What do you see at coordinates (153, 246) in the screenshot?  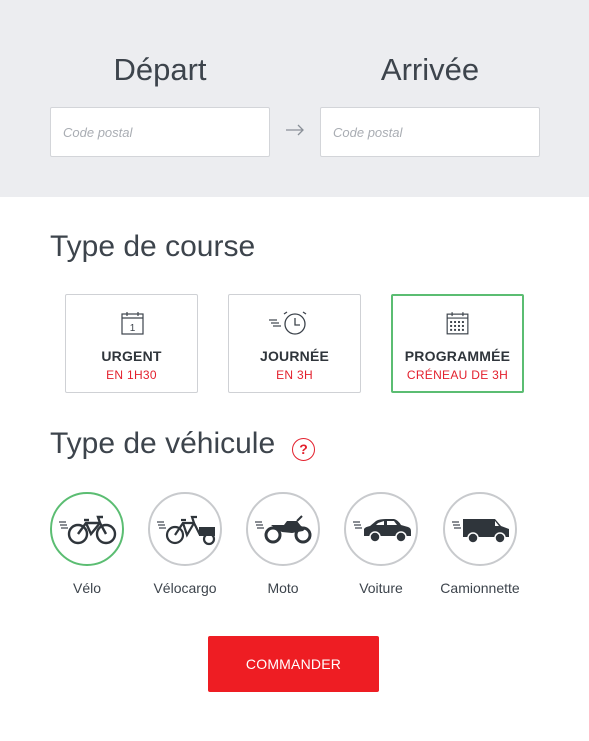 I see `course-type-title: Type de course` at bounding box center [153, 246].